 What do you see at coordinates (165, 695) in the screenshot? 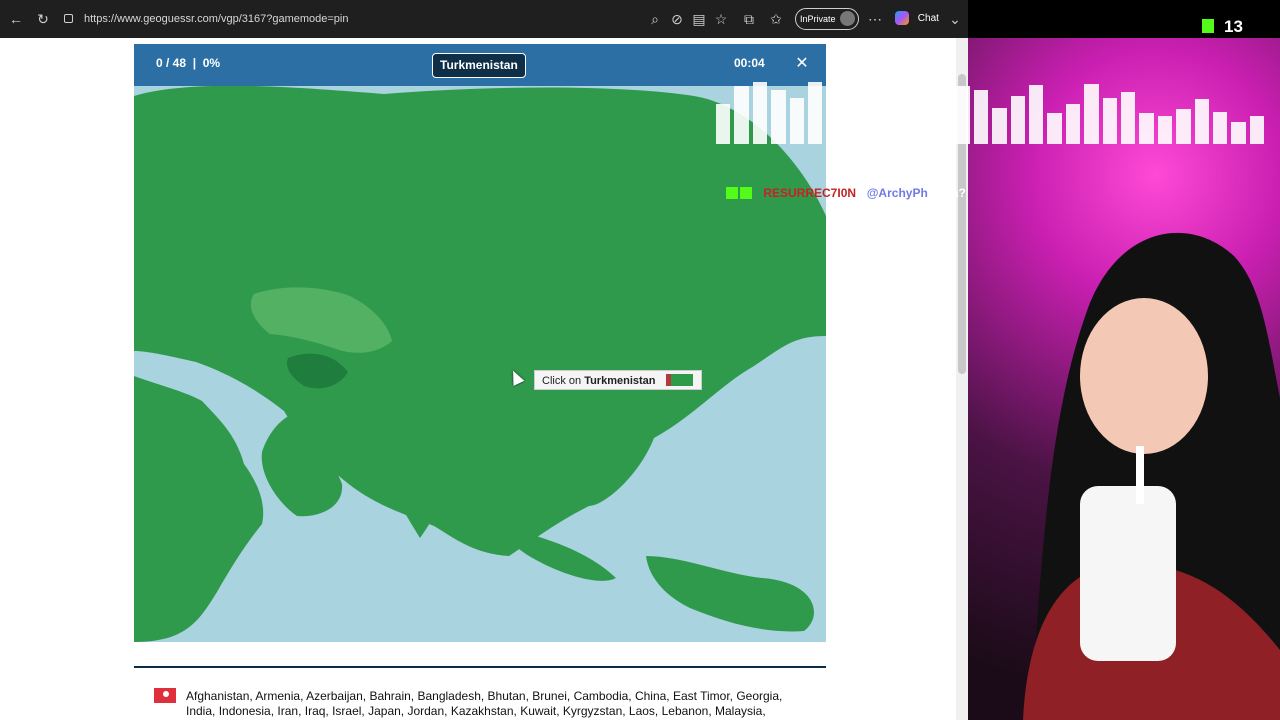
I see `country-flag-icon` at bounding box center [165, 695].